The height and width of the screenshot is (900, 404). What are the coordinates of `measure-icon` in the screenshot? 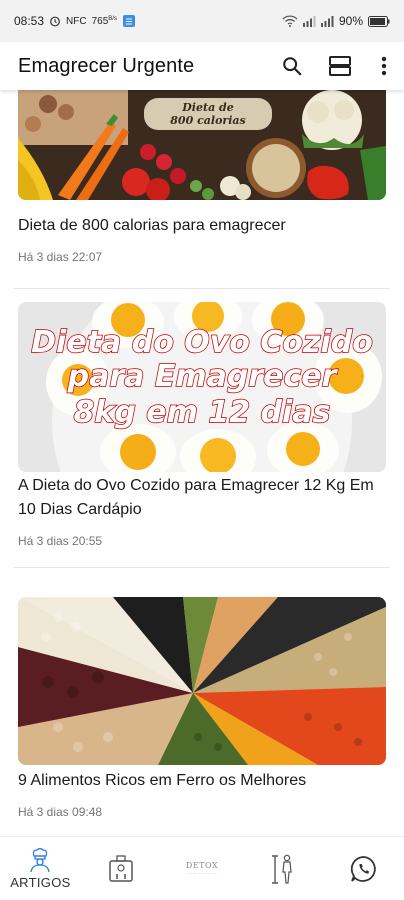 It's located at (281, 869).